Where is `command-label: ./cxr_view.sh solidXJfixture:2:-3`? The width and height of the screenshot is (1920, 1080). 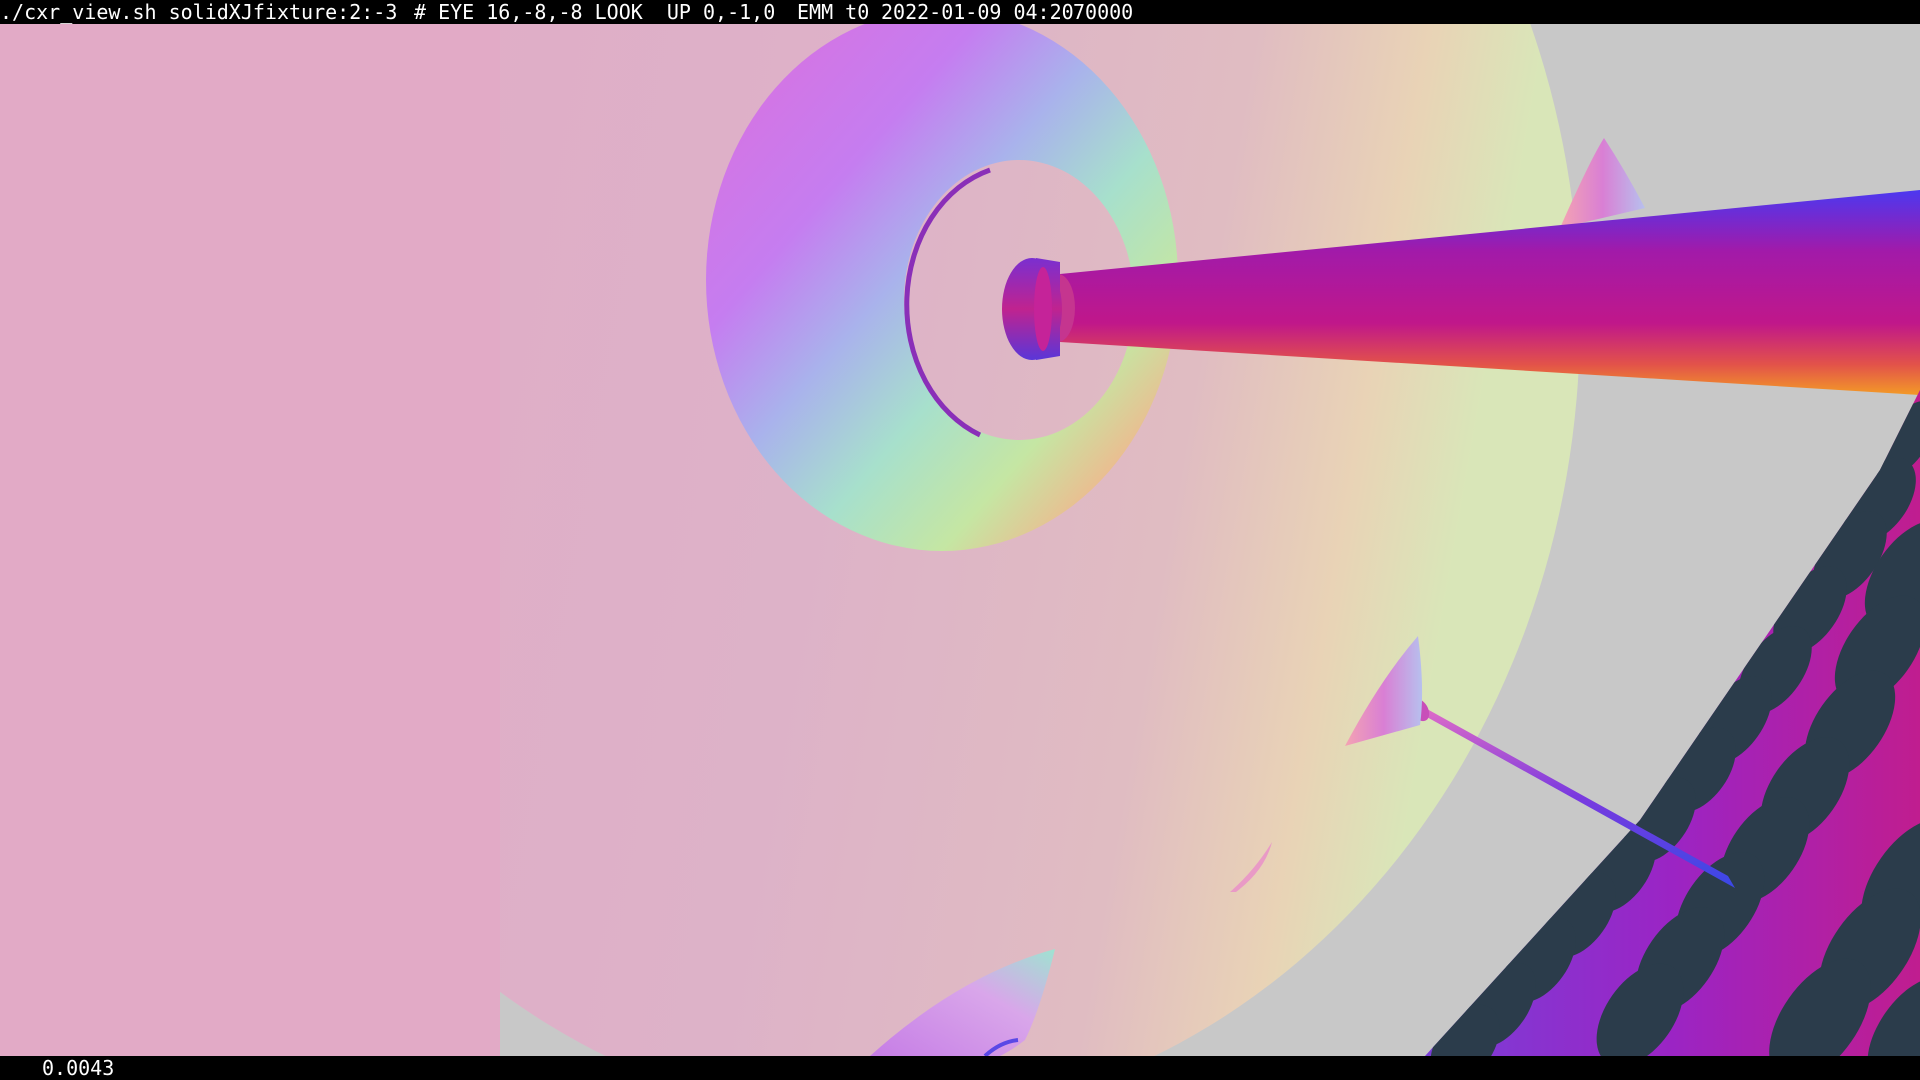 command-label: ./cxr_view.sh solidXJfixture:2:-3 is located at coordinates (199, 12).